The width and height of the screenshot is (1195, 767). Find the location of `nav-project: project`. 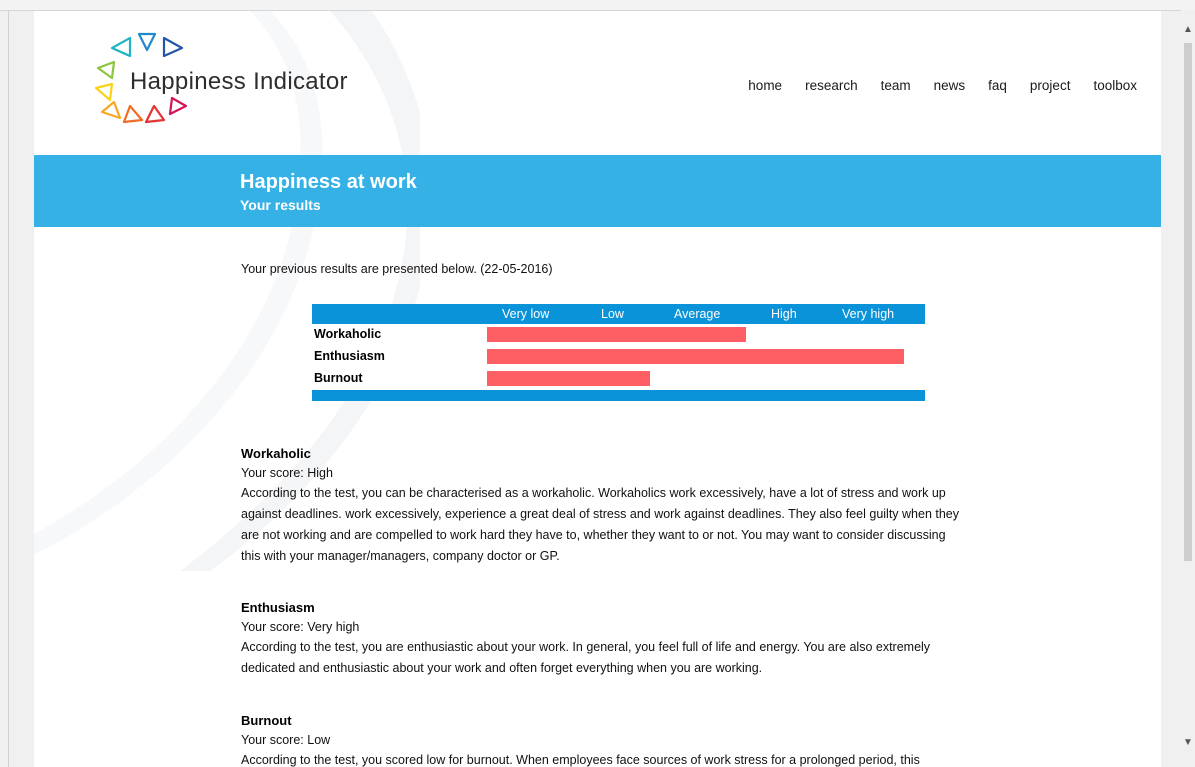

nav-project: project is located at coordinates (1050, 85).